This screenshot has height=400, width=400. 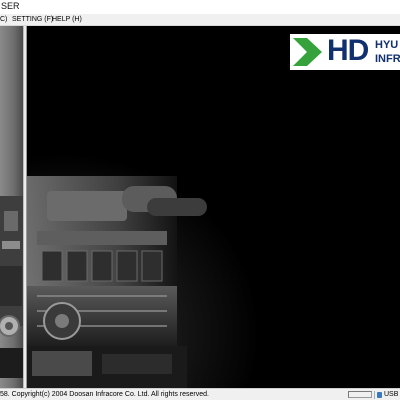 What do you see at coordinates (307, 52) in the screenshot?
I see `logo-arrow-icon` at bounding box center [307, 52].